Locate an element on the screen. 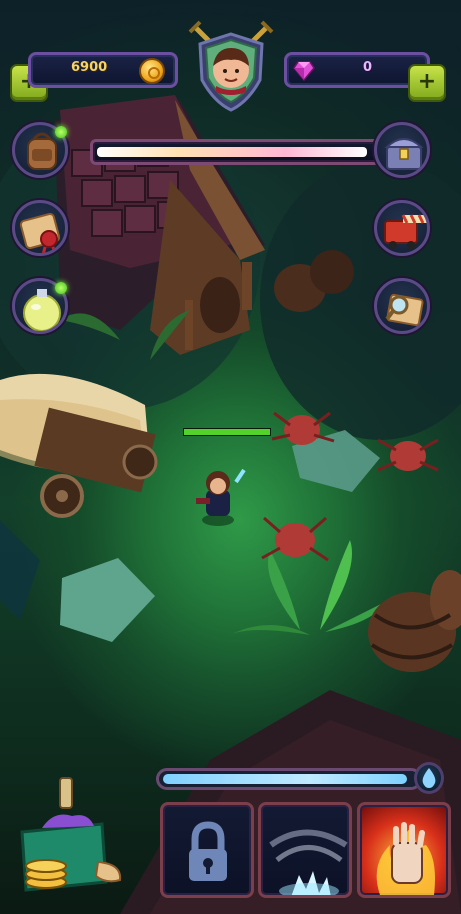 This screenshot has width=461, height=914. barrel-right is located at coordinates (414, 621).